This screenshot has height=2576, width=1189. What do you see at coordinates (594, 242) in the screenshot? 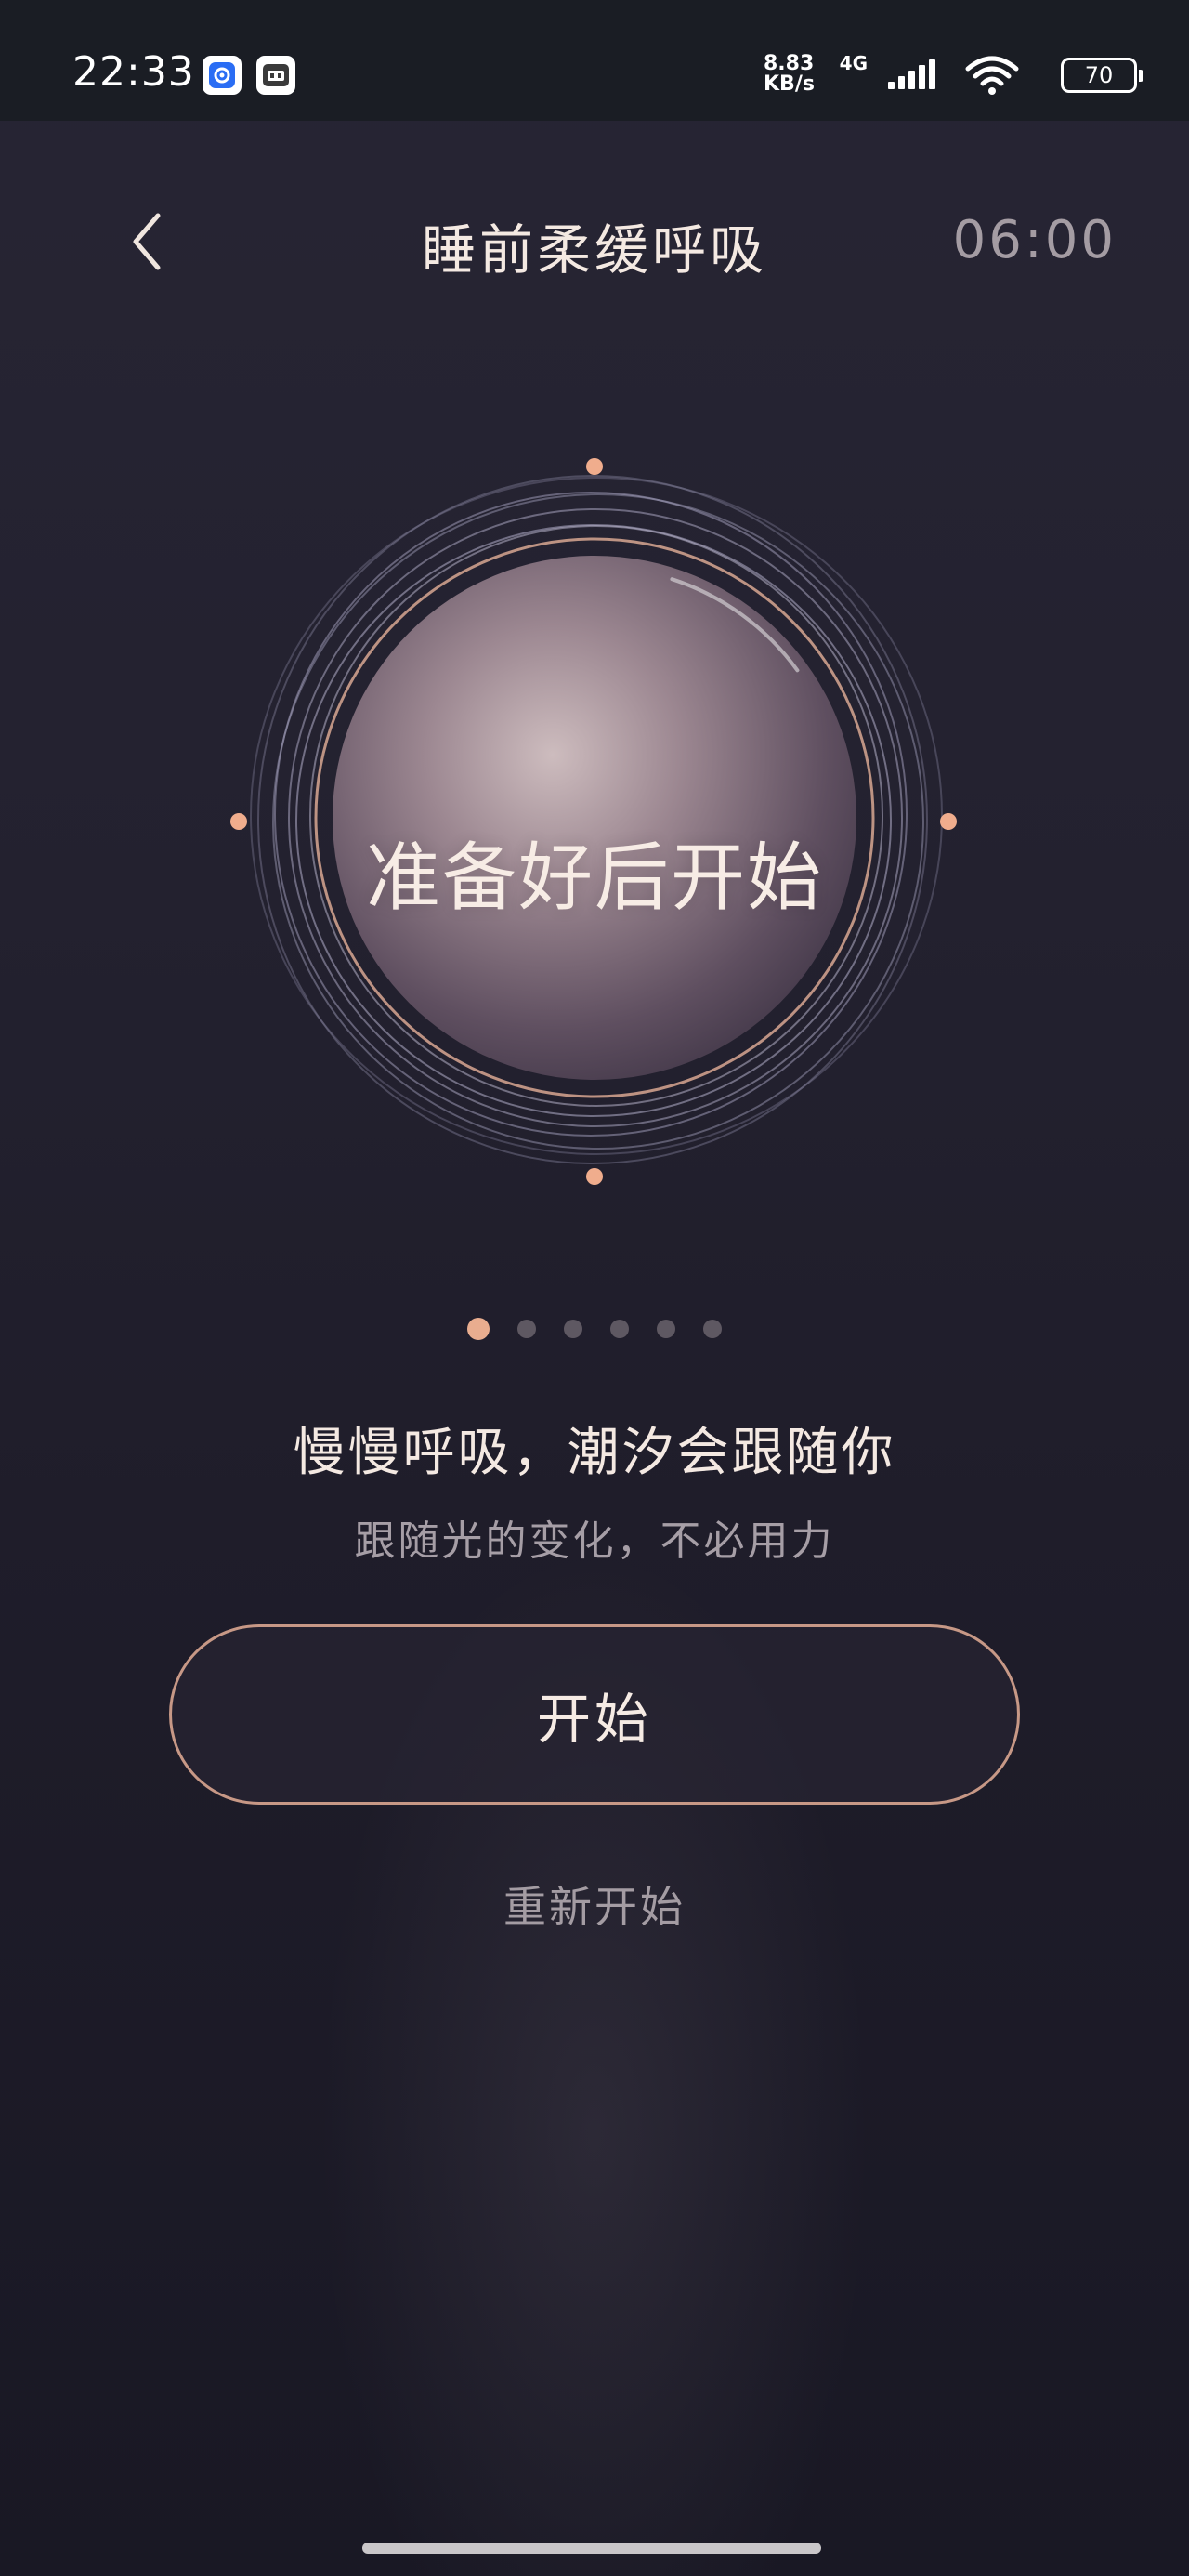
I see `header: 睡前柔缓呼吸 06:00` at bounding box center [594, 242].